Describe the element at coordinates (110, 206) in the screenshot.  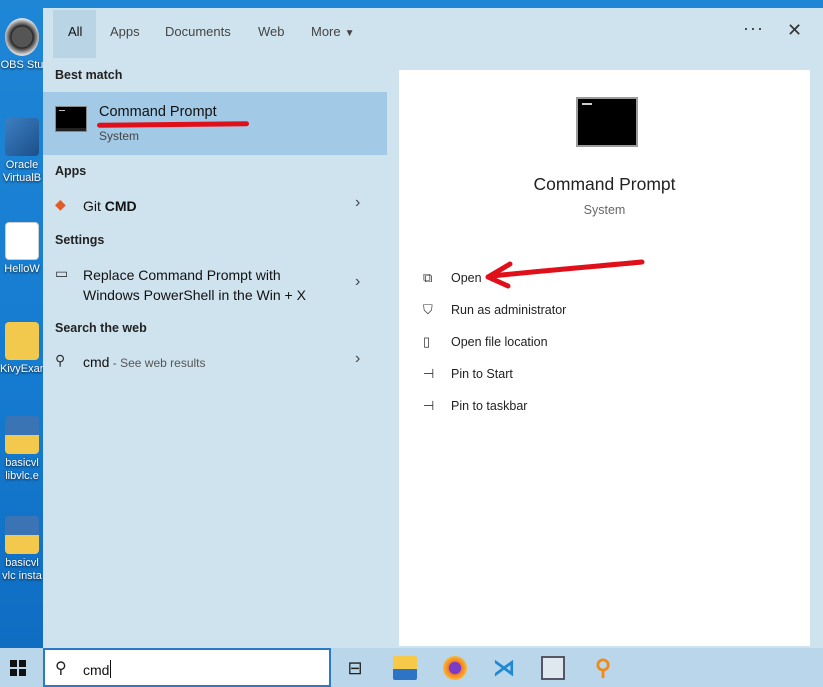
I see `app-result-label: Git CMD` at that location.